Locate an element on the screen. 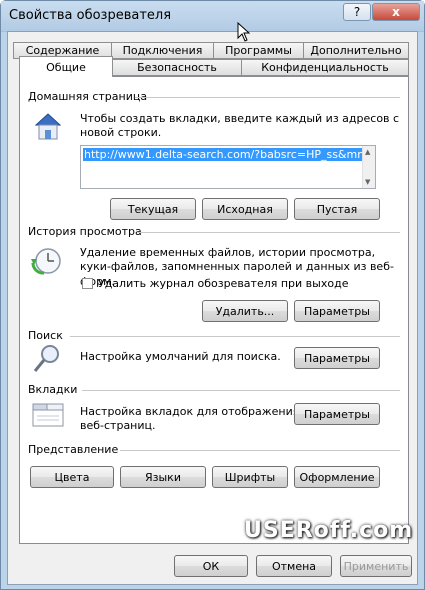 This screenshot has width=425, height=590. apply-button: Применить is located at coordinates (376, 566).